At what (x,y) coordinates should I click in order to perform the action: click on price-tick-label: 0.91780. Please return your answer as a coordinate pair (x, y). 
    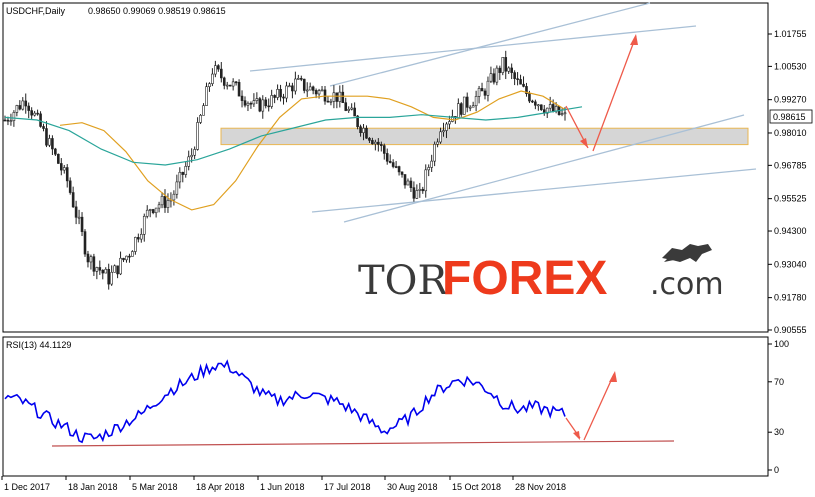
    Looking at the image, I should click on (790, 298).